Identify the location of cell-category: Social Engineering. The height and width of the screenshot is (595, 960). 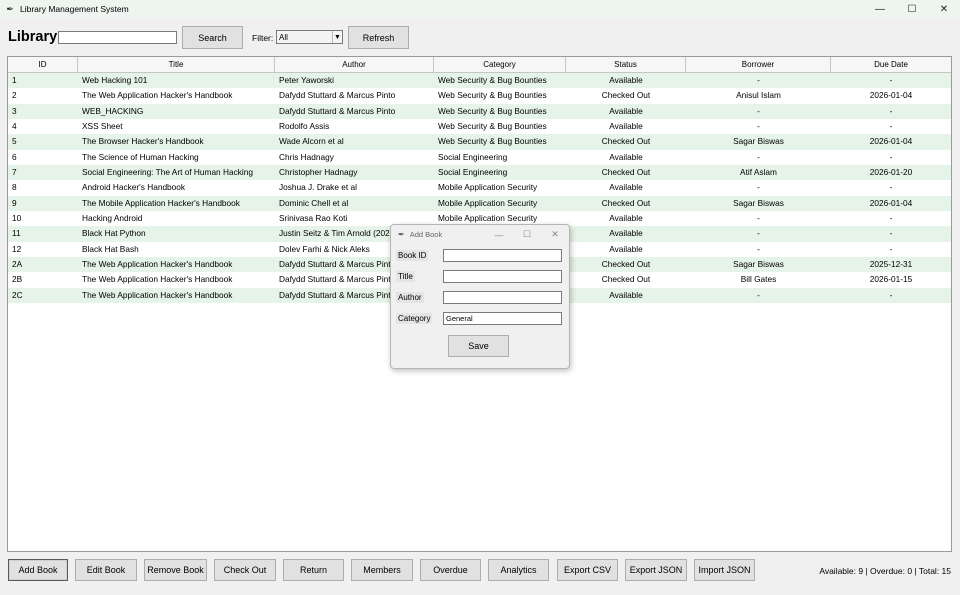
(473, 172).